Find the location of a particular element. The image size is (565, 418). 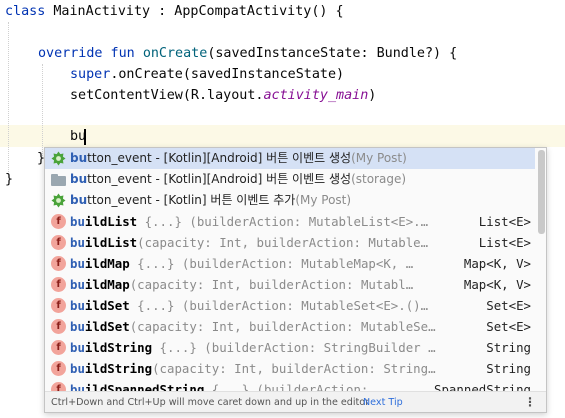

function-name: ildSet is located at coordinates (107, 326).